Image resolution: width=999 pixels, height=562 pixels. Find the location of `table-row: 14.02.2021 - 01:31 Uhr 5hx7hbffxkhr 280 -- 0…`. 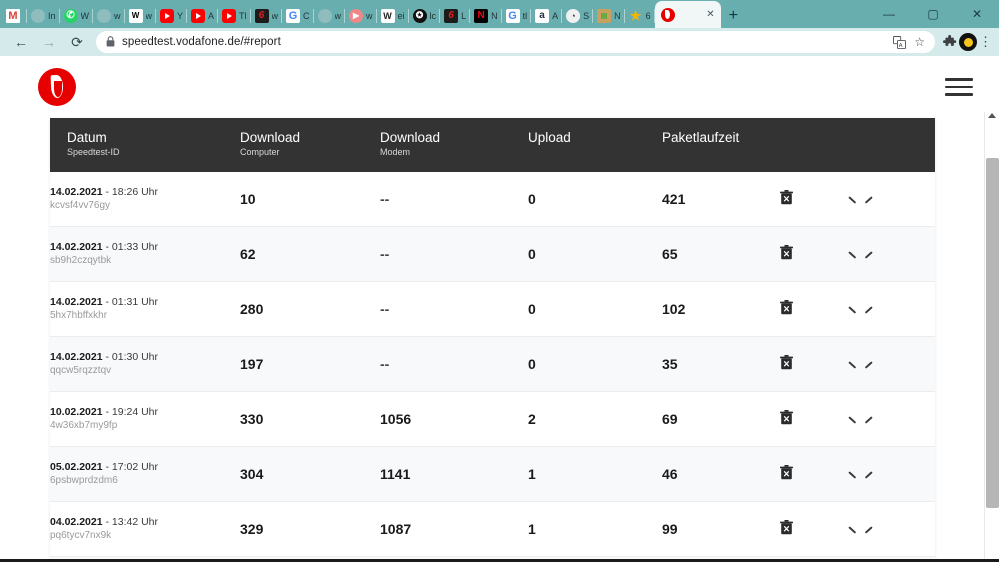

table-row: 14.02.2021 - 01:31 Uhr 5hx7hbffxkhr 280 -- 0… is located at coordinates (492, 309).